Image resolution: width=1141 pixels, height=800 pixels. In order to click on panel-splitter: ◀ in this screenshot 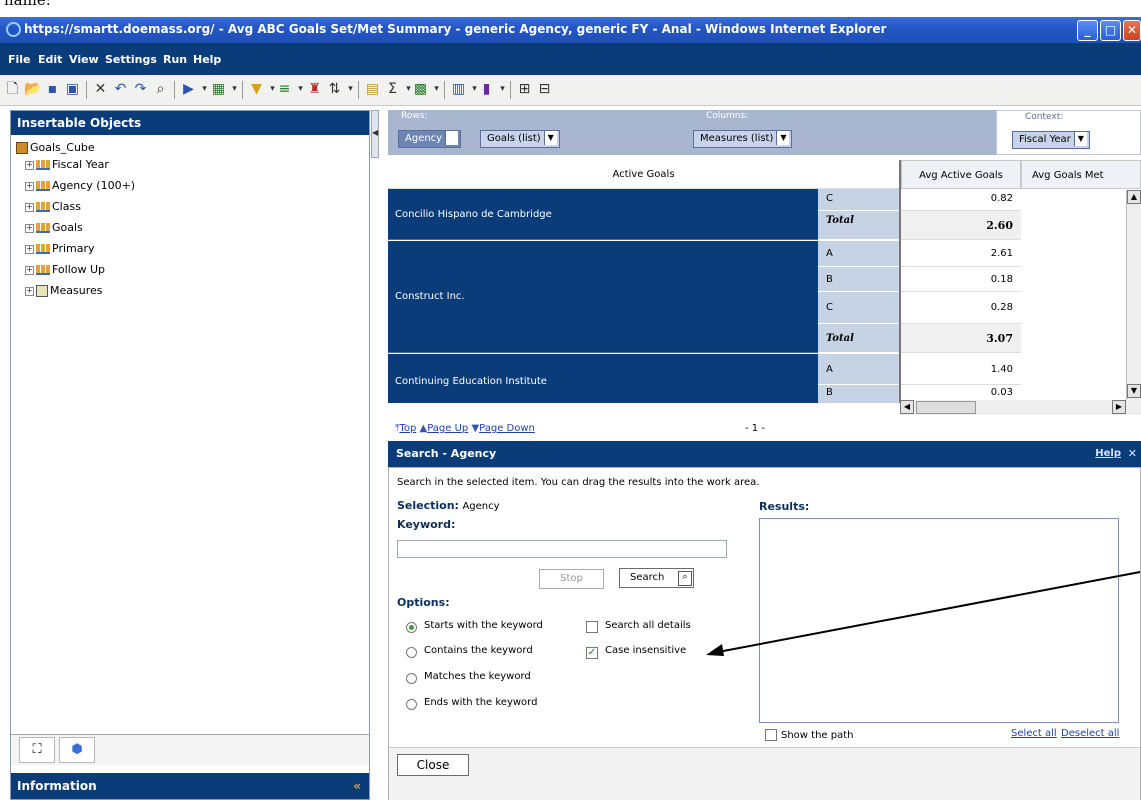, I will do `click(375, 134)`.